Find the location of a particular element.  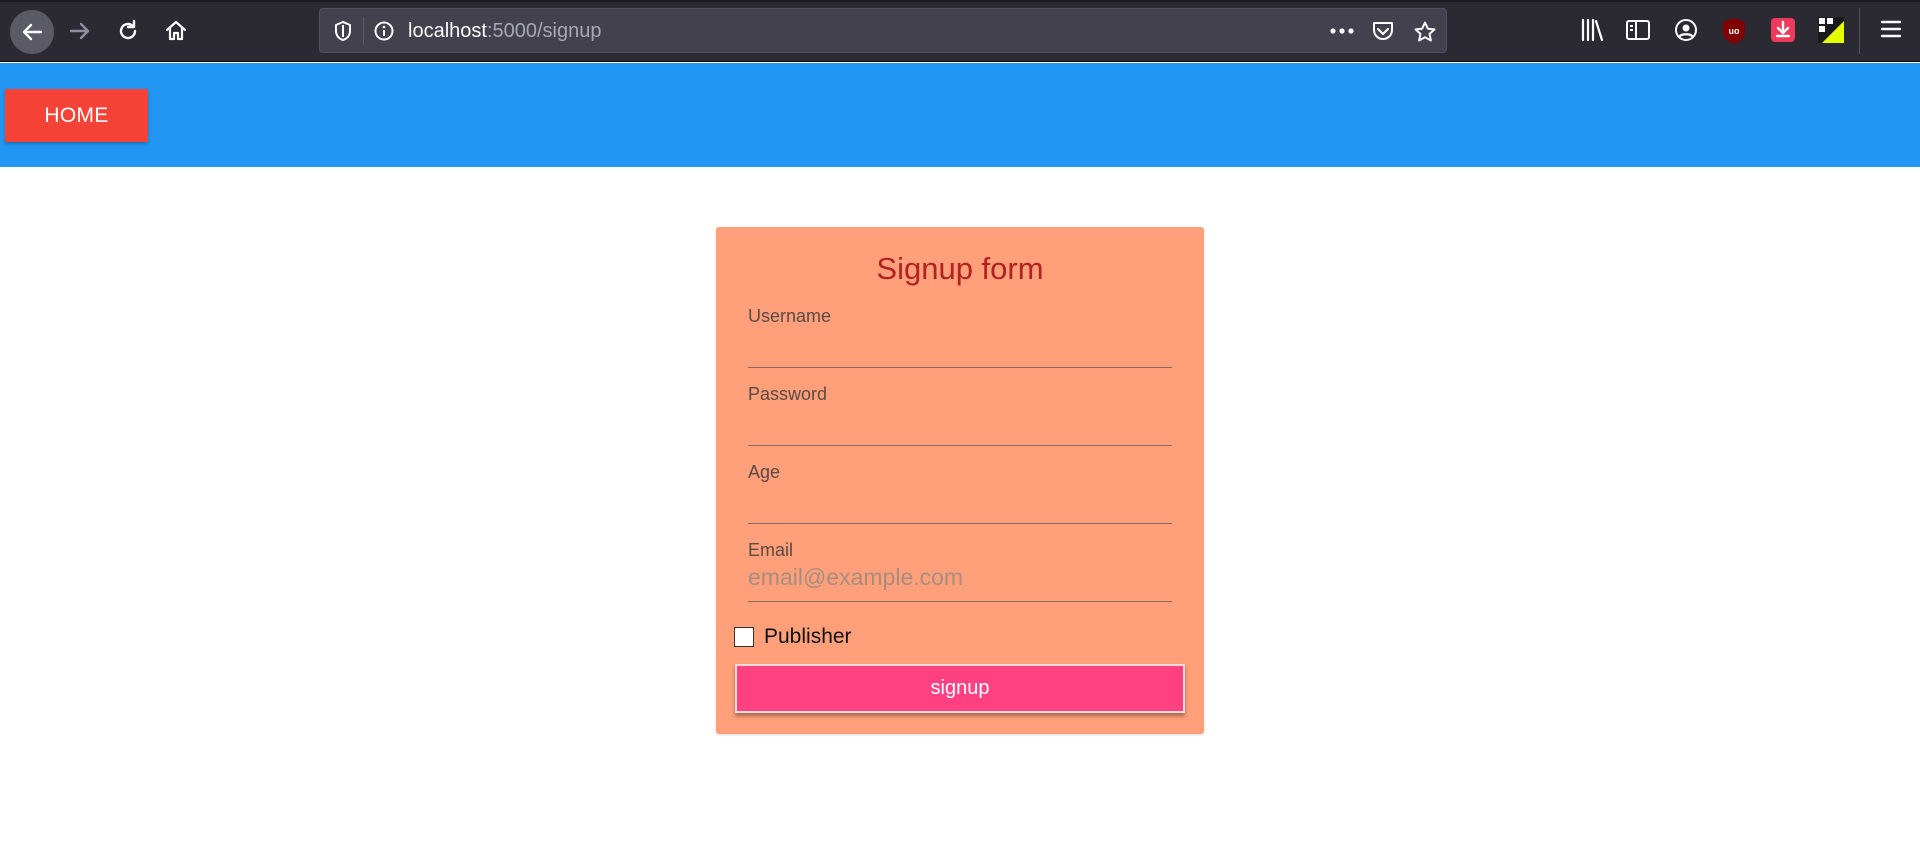

form-title: Signup form is located at coordinates (960, 268).